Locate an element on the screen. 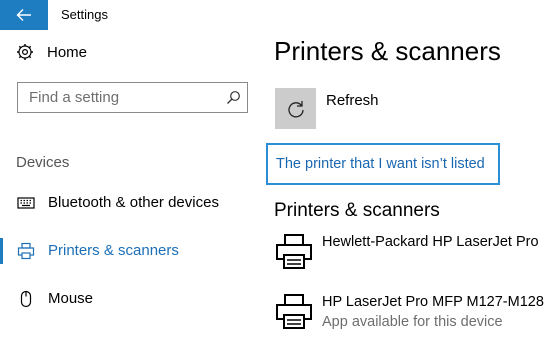  mouse-icon is located at coordinates (26, 299).